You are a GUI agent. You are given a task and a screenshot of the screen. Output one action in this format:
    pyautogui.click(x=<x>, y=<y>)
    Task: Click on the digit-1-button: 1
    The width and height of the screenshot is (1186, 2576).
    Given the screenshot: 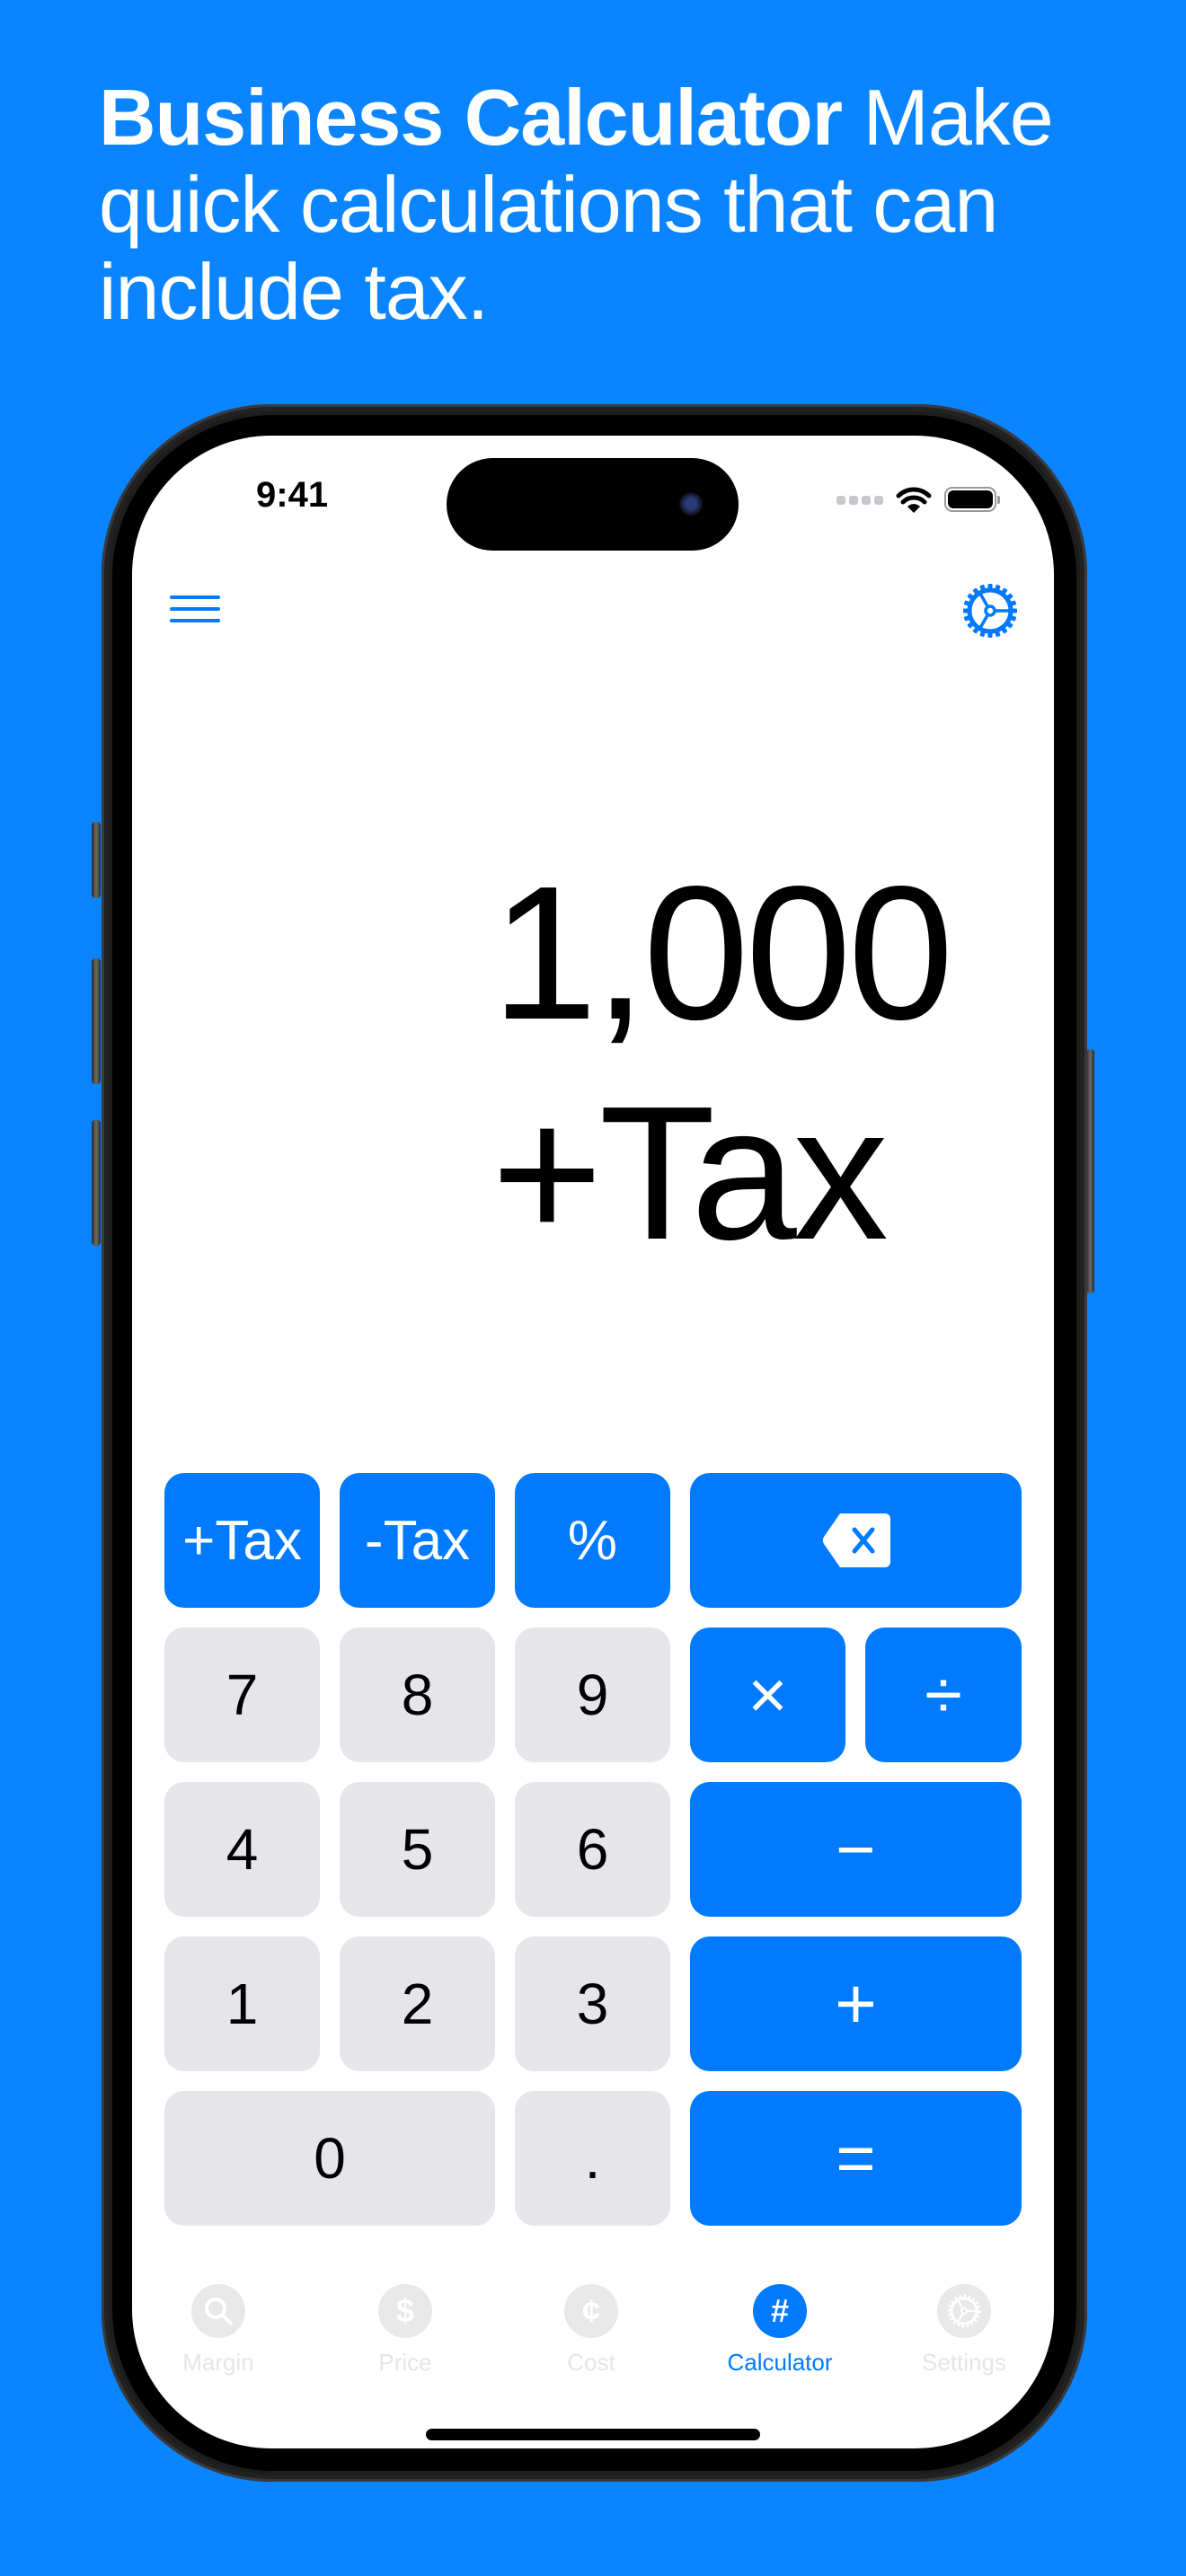 What is the action you would take?
    pyautogui.click(x=242, y=2003)
    